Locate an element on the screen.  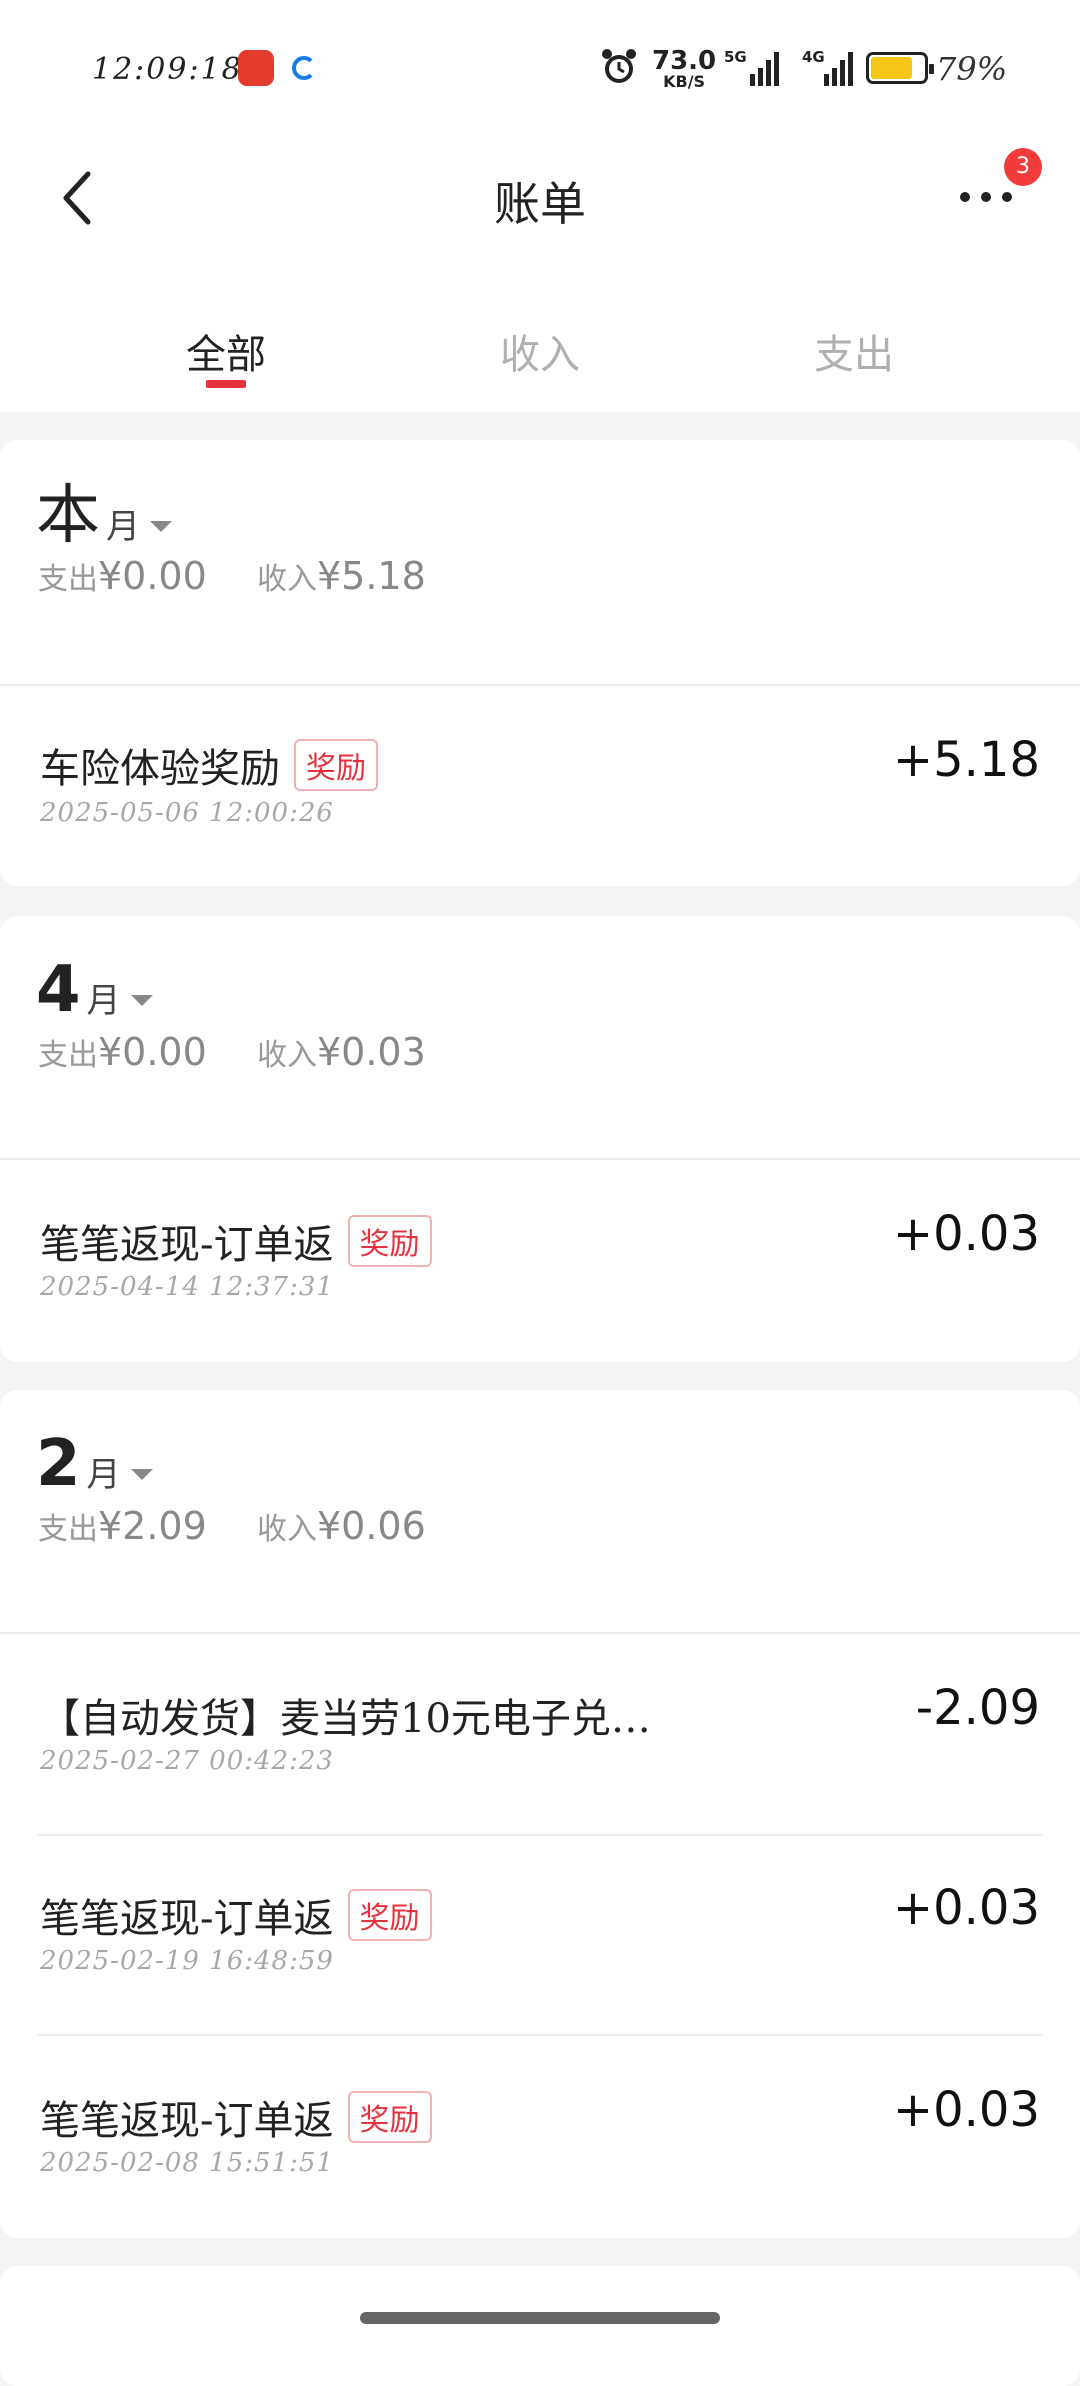
item-date: 2025-05-06 12:00:26 is located at coordinates (187, 813).